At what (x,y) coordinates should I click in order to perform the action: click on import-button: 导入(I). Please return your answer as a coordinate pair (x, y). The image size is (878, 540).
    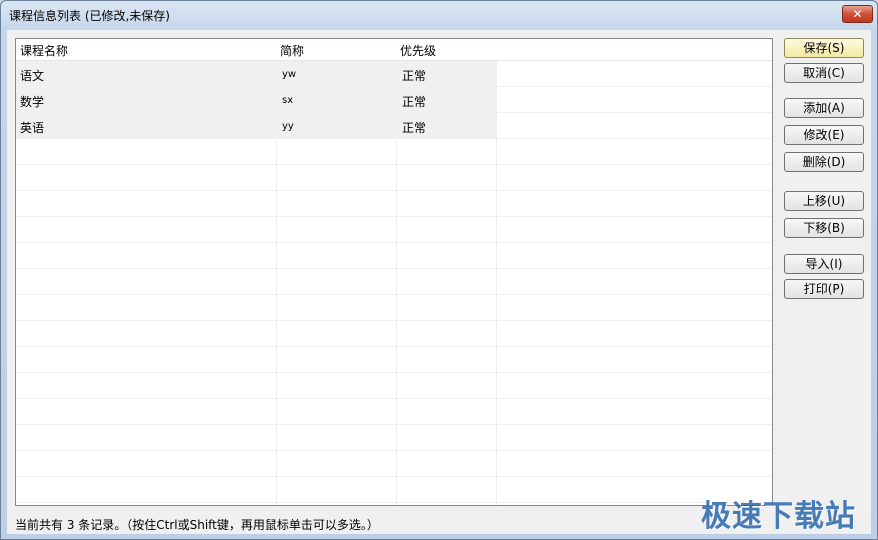
    Looking at the image, I should click on (824, 264).